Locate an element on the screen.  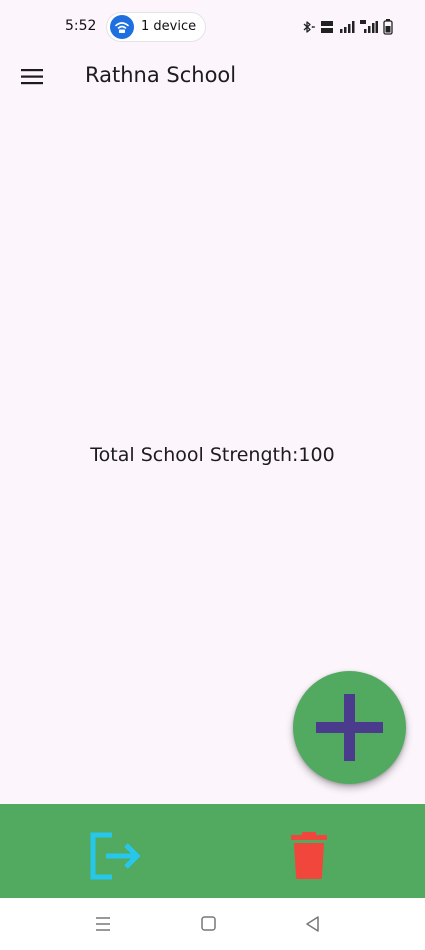
menu-button is located at coordinates (33, 77).